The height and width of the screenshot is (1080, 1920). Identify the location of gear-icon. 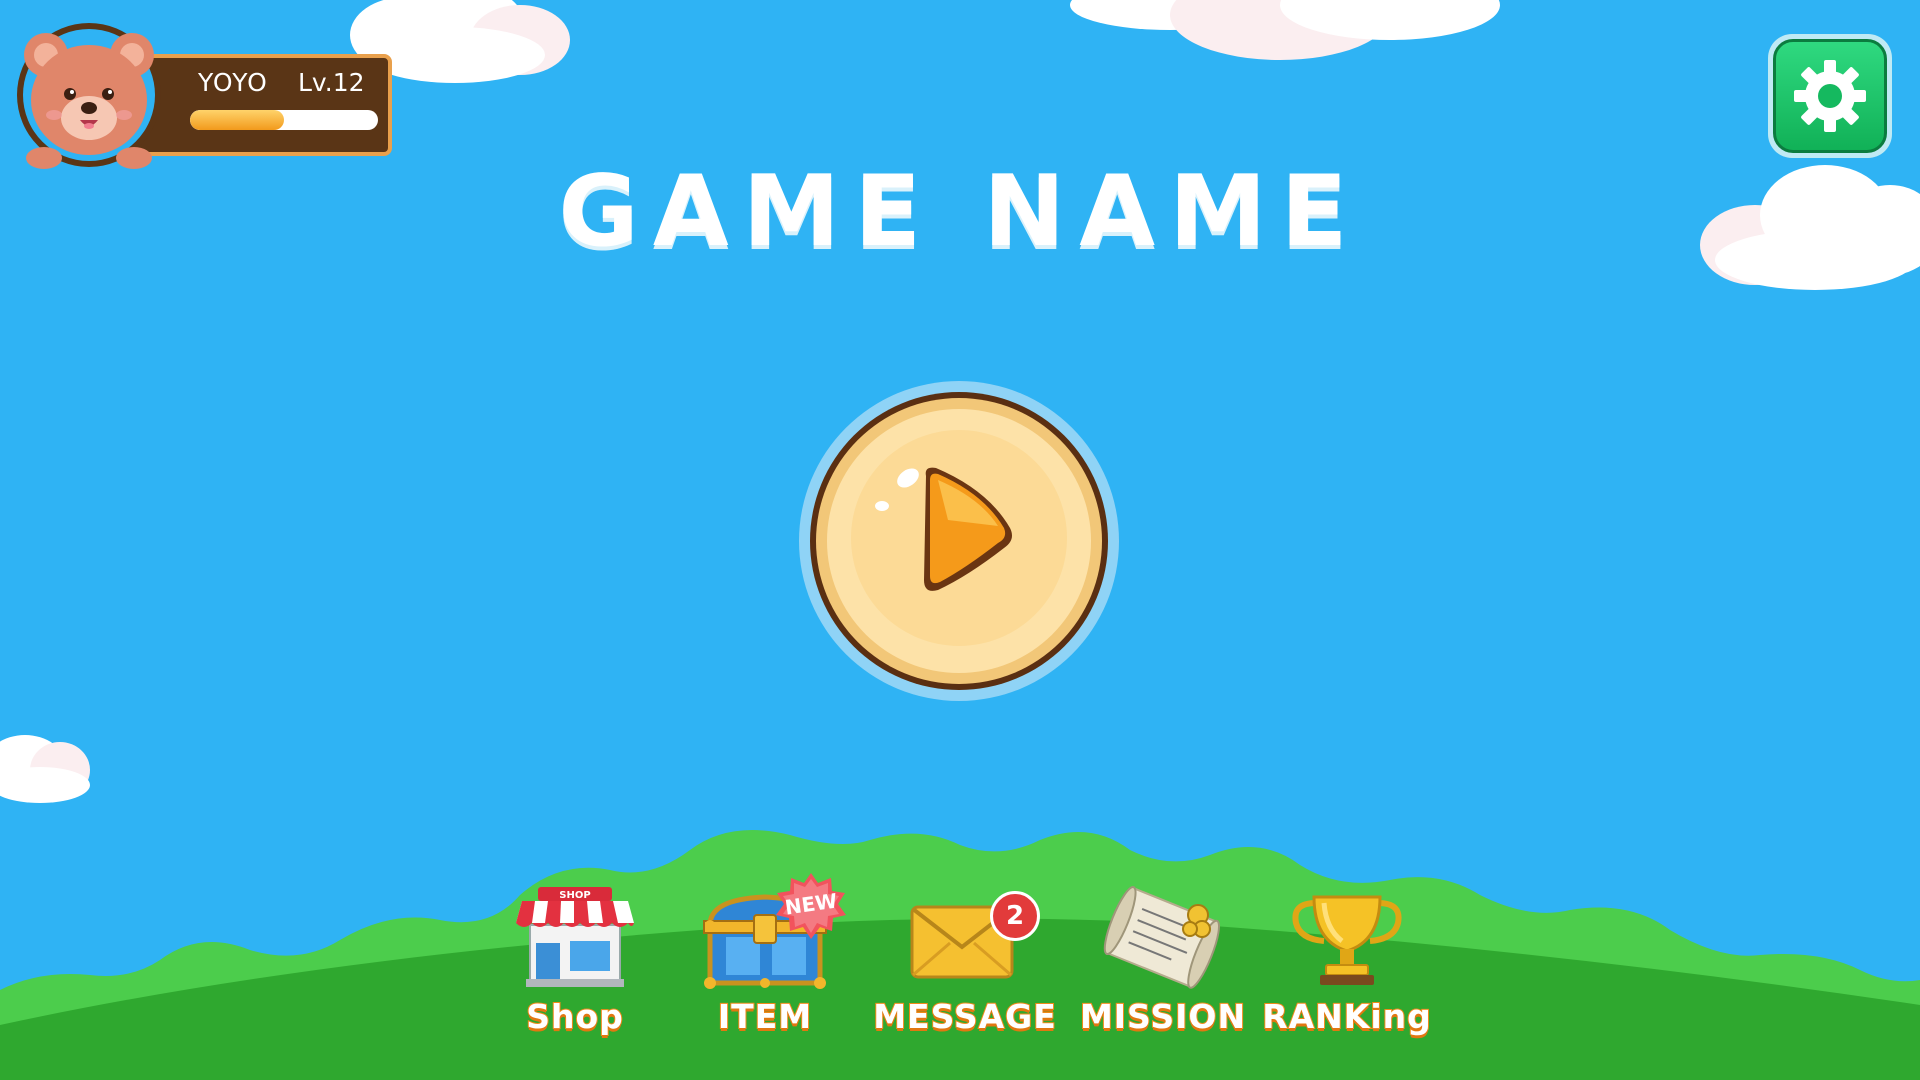
(1830, 96).